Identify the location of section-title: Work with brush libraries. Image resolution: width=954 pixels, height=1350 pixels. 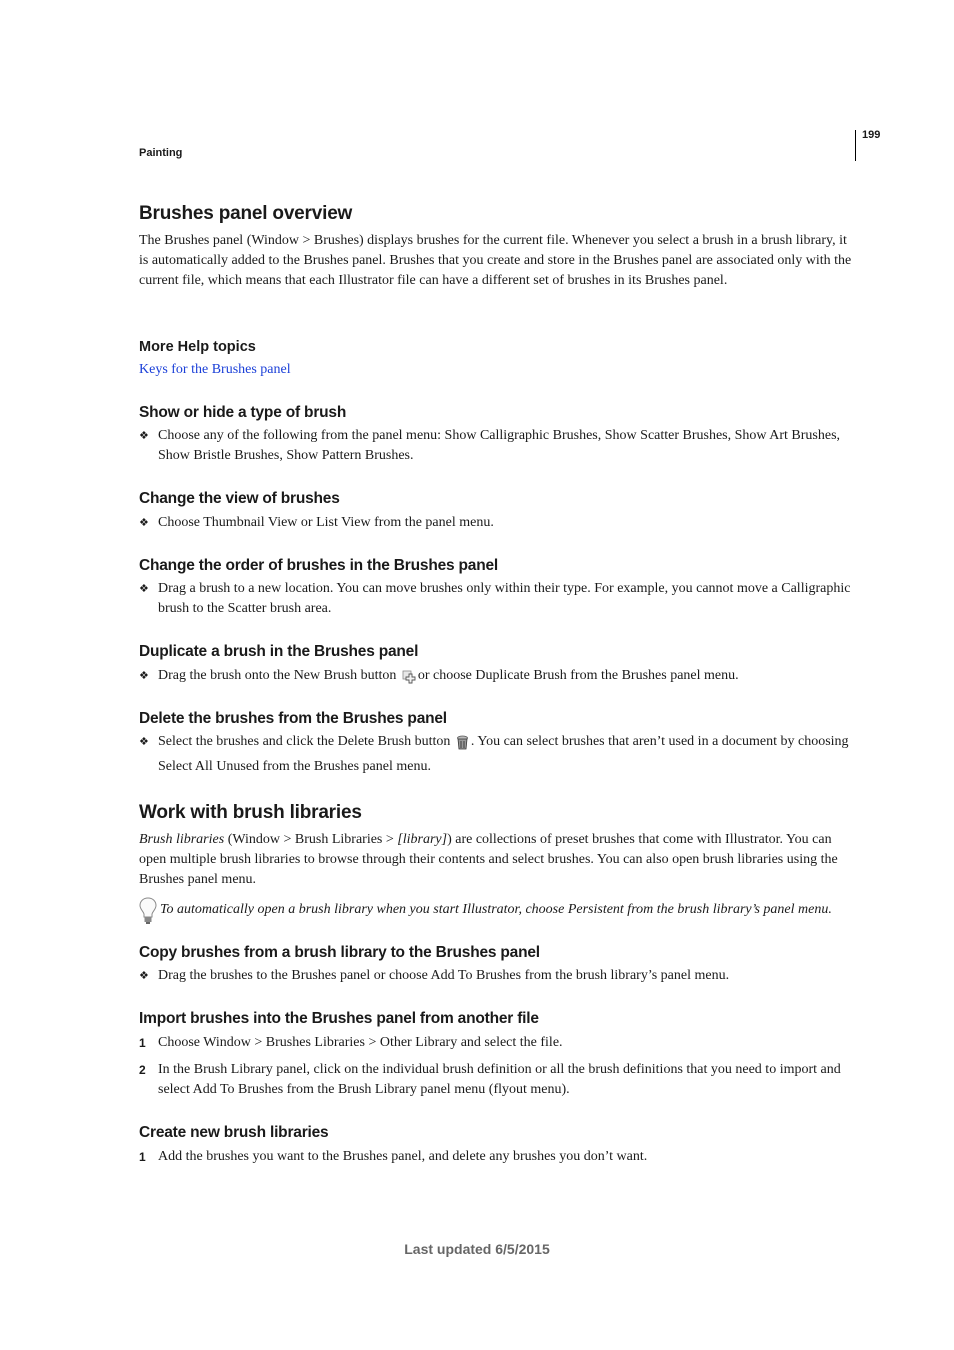
(250, 812).